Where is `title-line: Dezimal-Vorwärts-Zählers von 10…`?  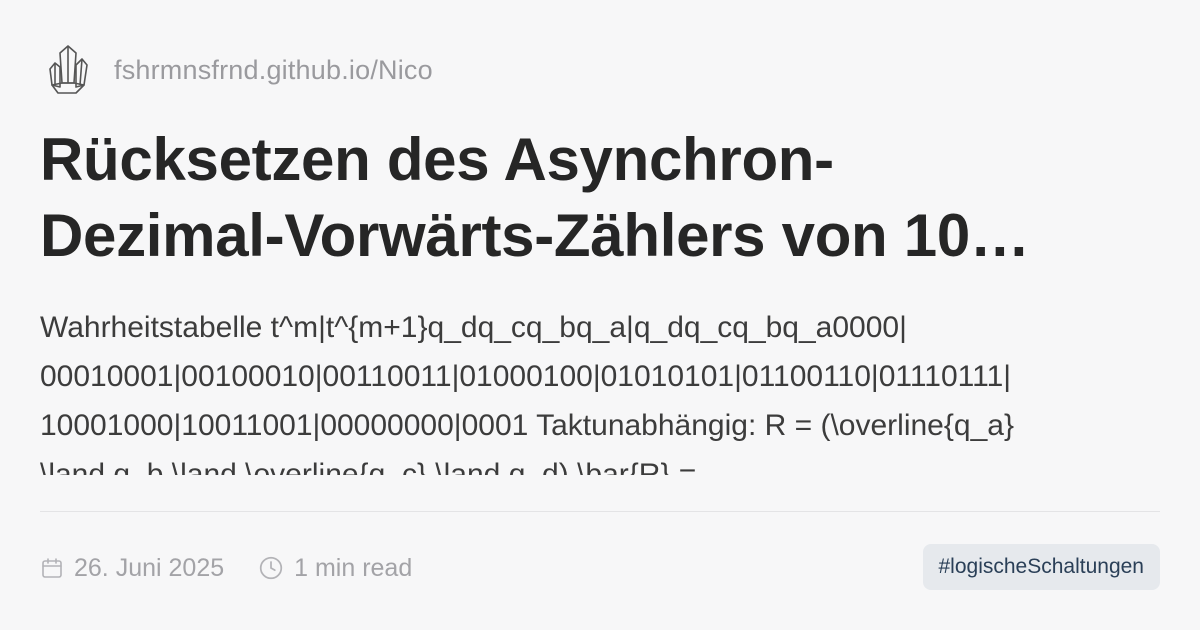 title-line: Dezimal-Vorwärts-Zählers von 10… is located at coordinates (535, 235).